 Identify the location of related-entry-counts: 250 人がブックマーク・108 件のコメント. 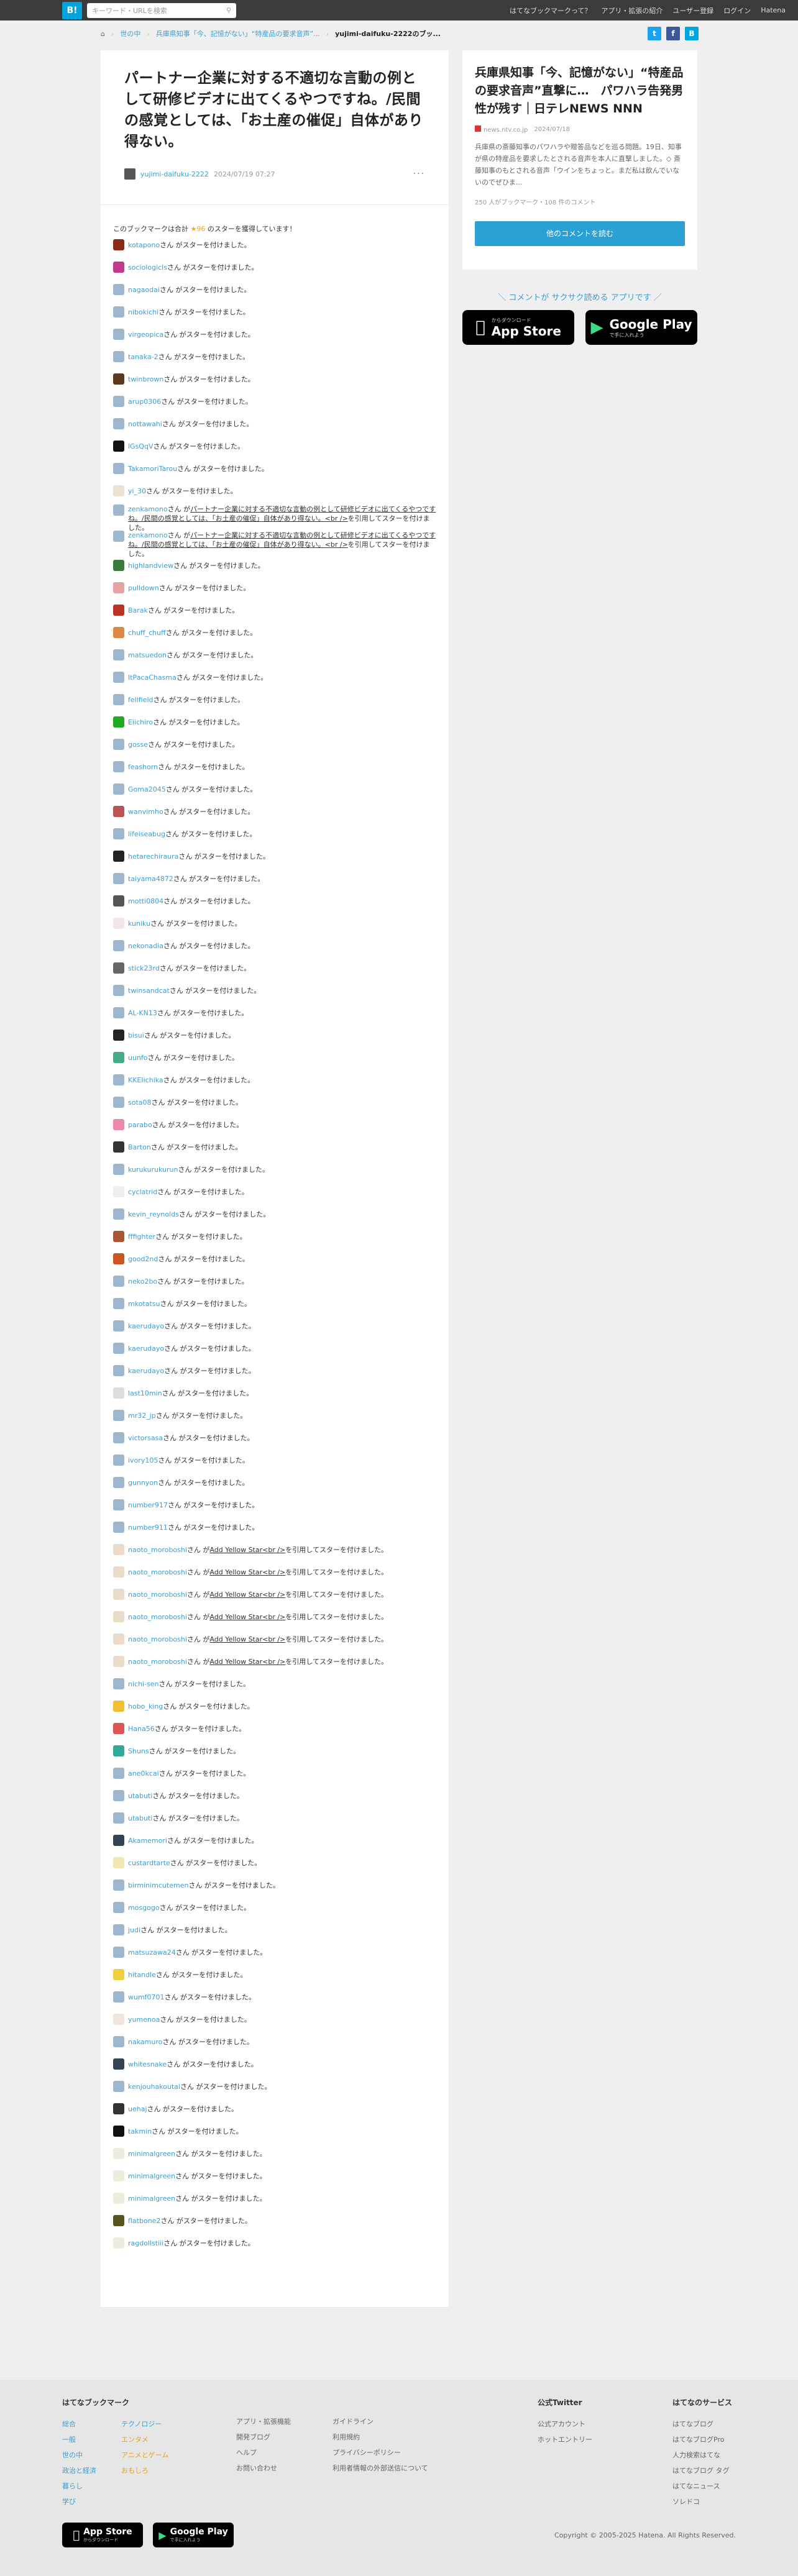
(580, 201).